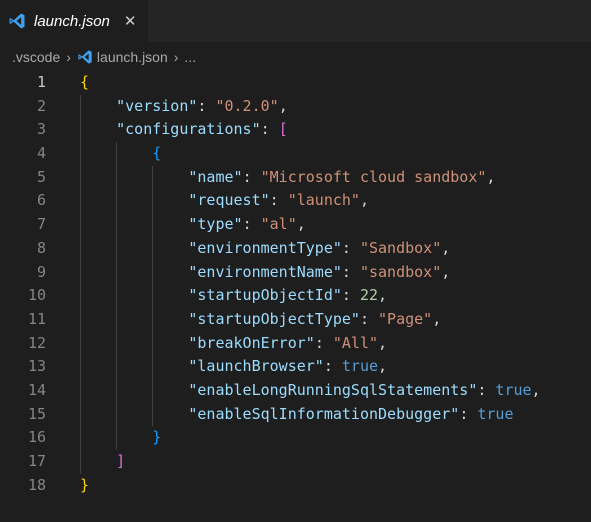 The image size is (591, 522). I want to click on code-text: "enableSqlInformationDebugger": true, so click(280, 414).